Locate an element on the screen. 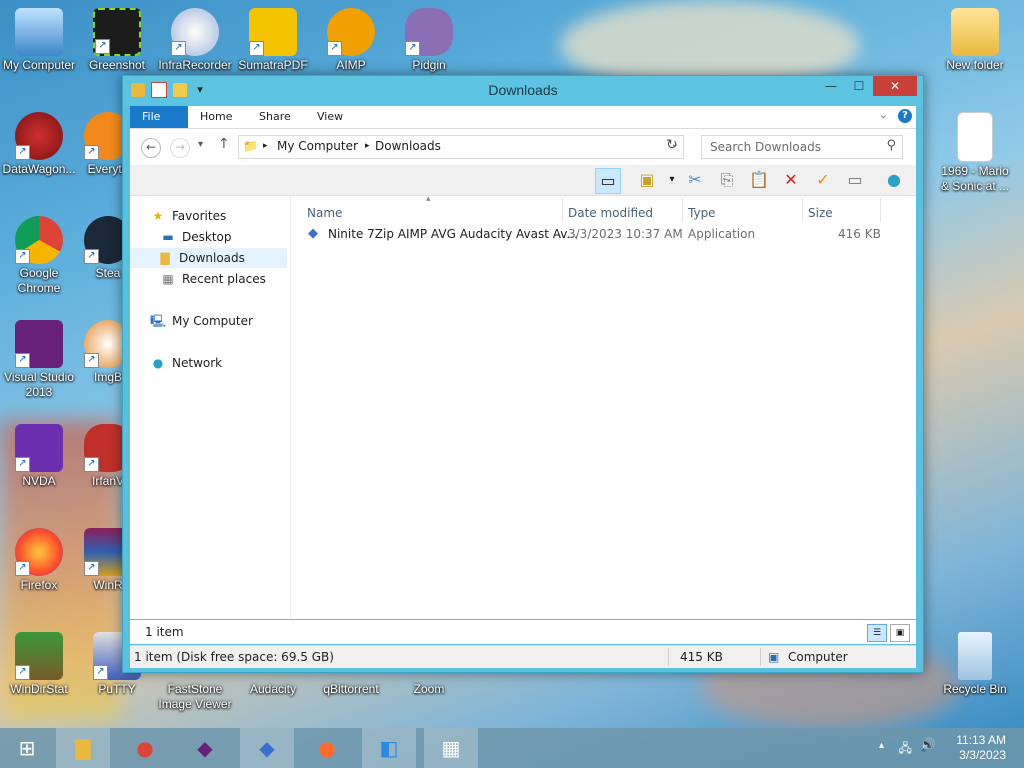 The width and height of the screenshot is (1024, 768). column-name: Name is located at coordinates (324, 213).